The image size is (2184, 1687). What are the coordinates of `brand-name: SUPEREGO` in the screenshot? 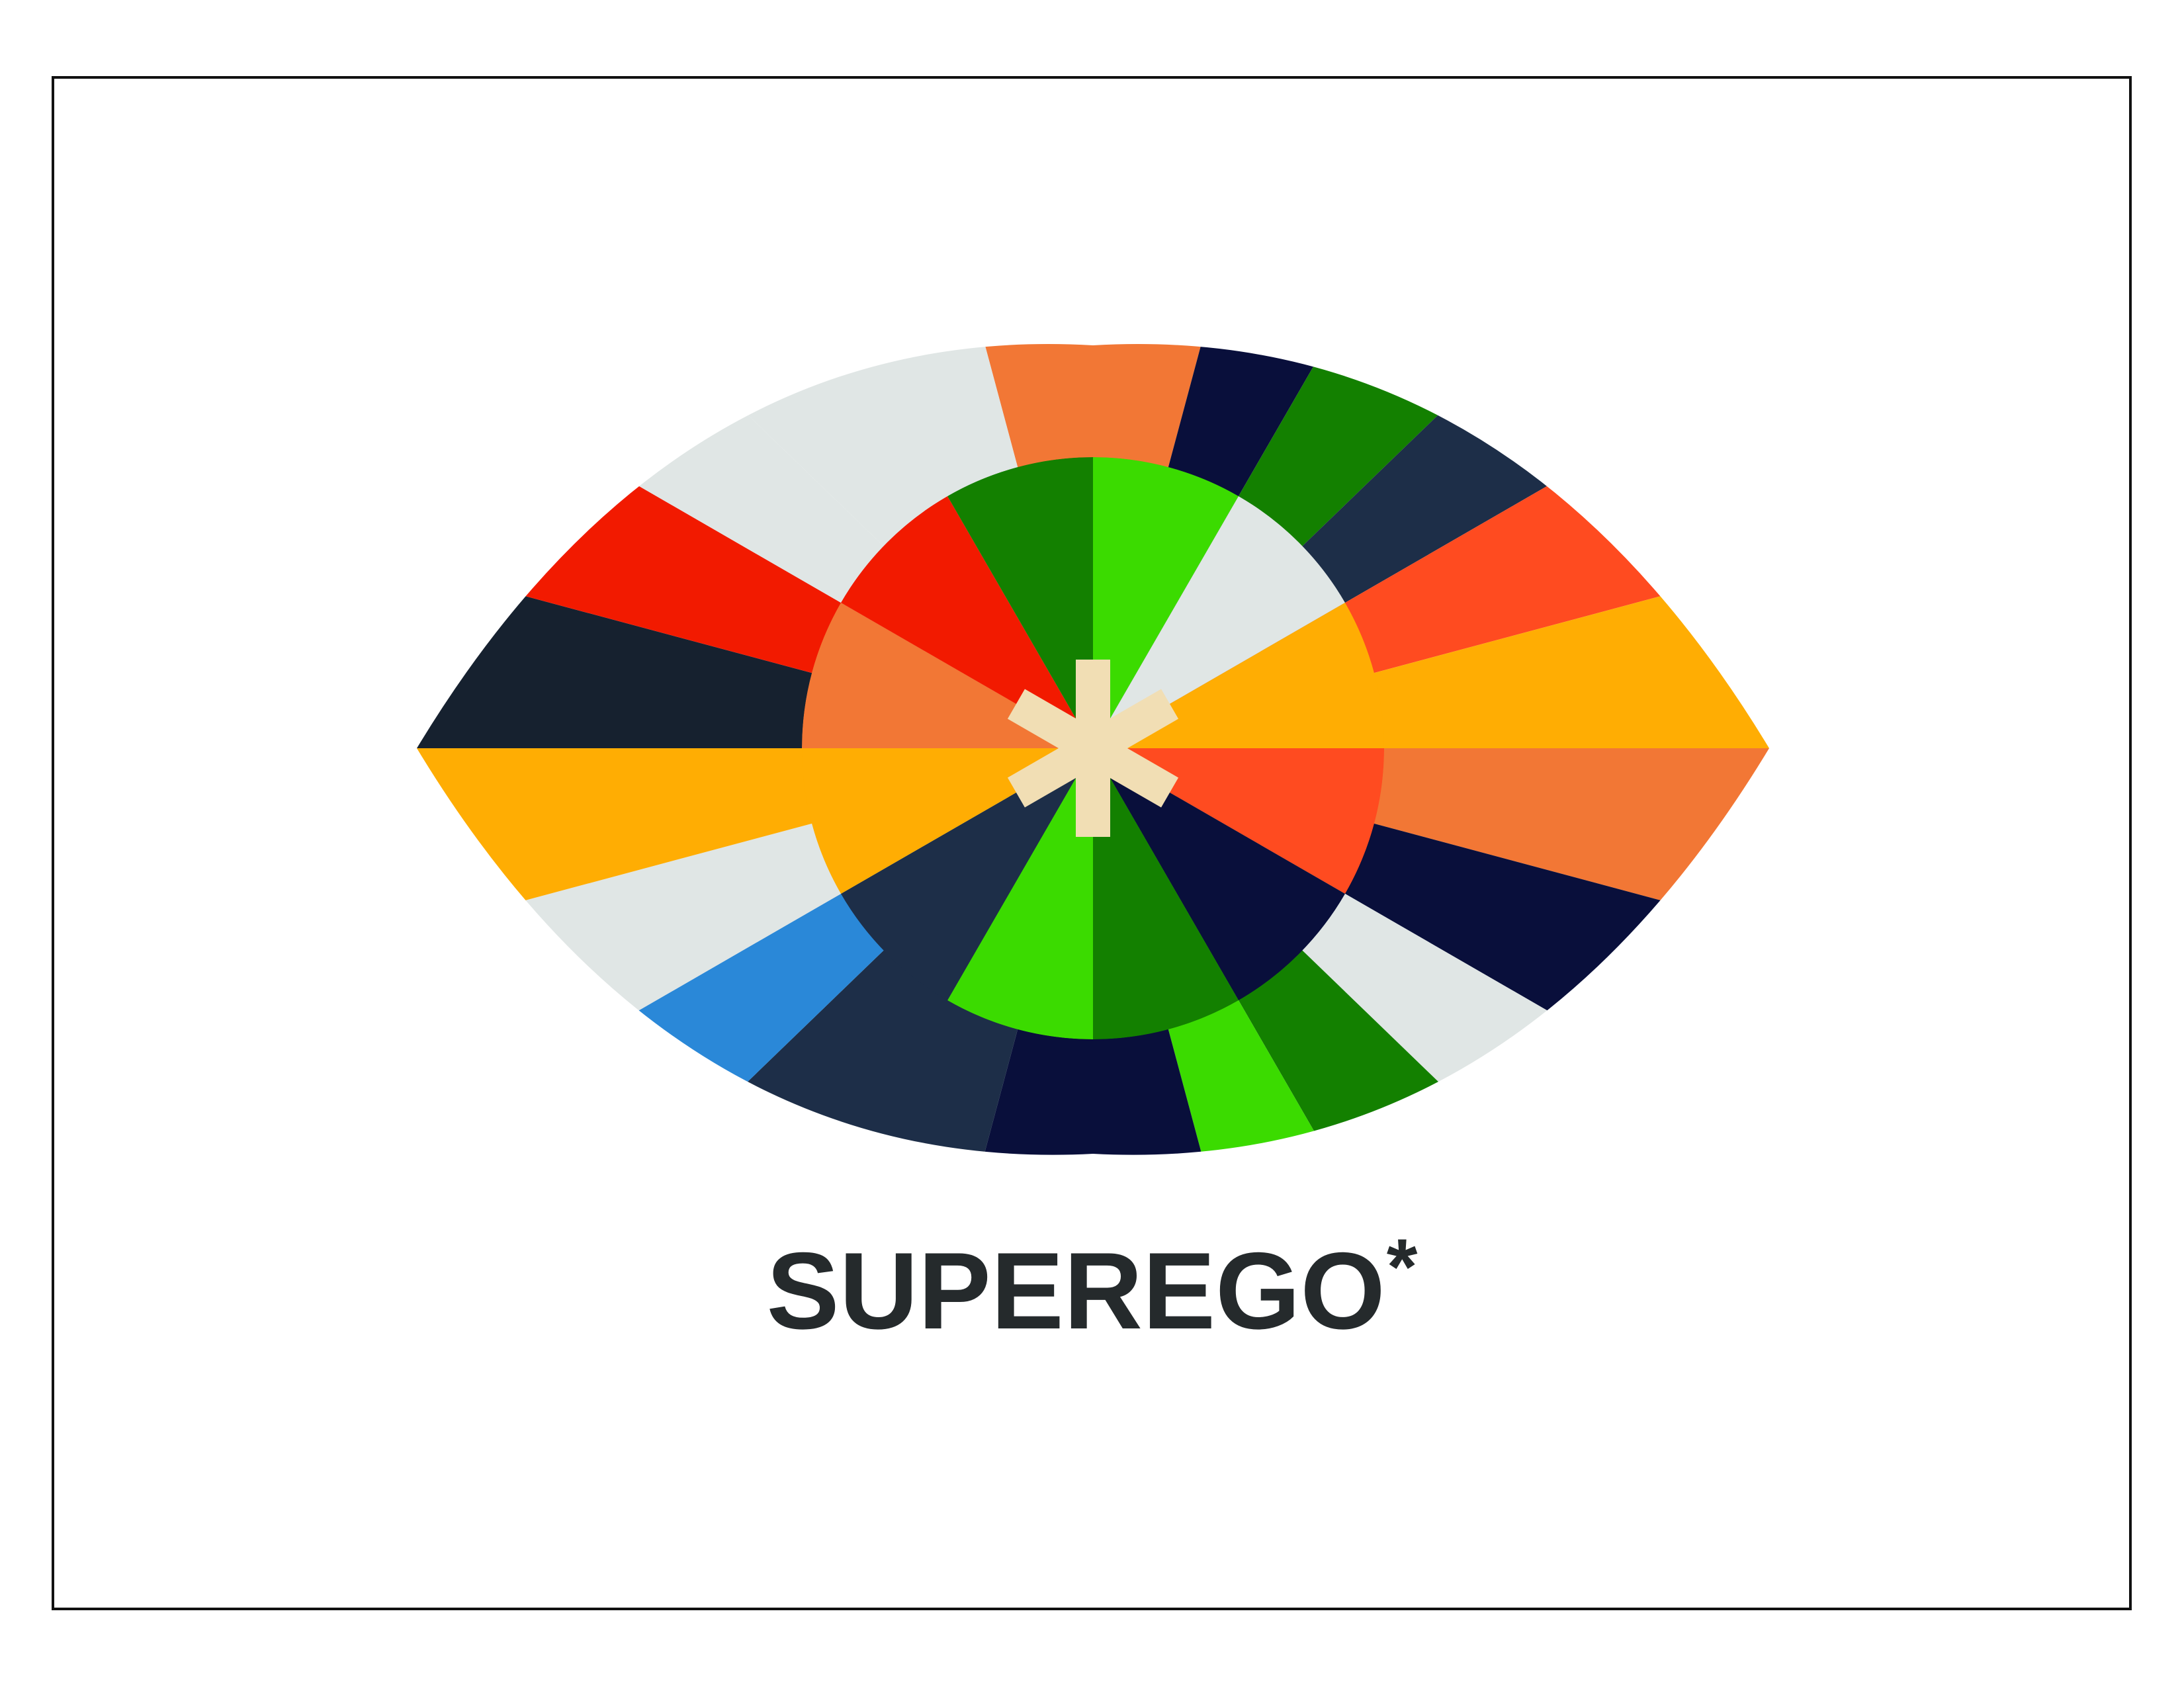 It's located at (1075, 1291).